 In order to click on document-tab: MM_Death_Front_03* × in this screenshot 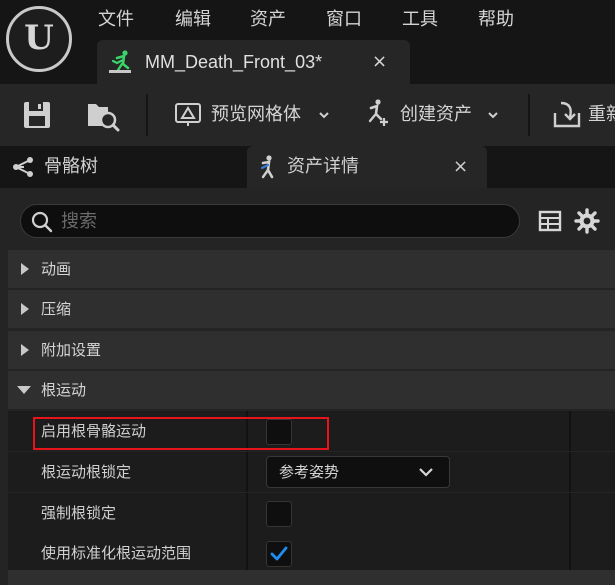, I will do `click(253, 62)`.